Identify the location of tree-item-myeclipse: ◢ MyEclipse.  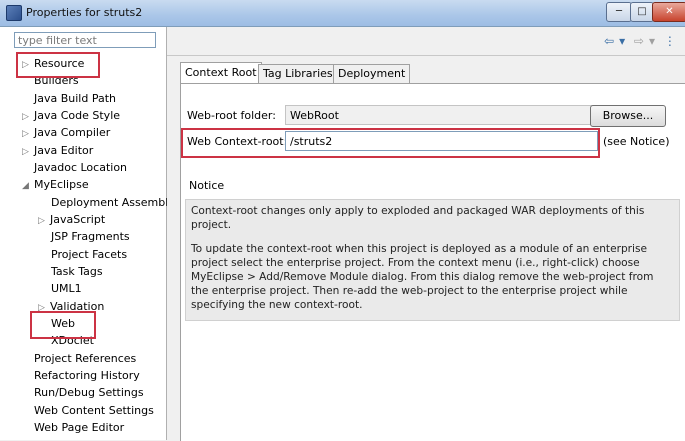
(55, 184).